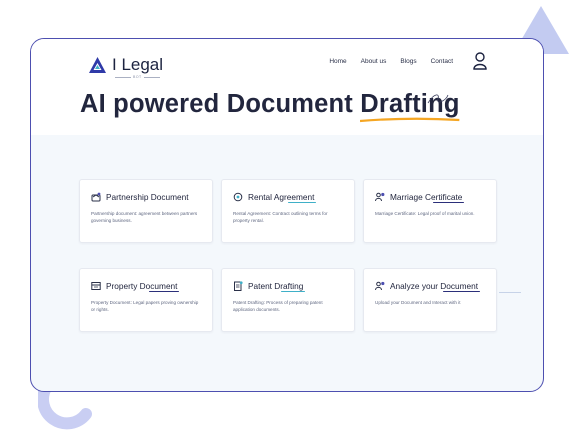 The image size is (577, 433). Describe the element at coordinates (480, 61) in the screenshot. I see `user-icon` at that location.